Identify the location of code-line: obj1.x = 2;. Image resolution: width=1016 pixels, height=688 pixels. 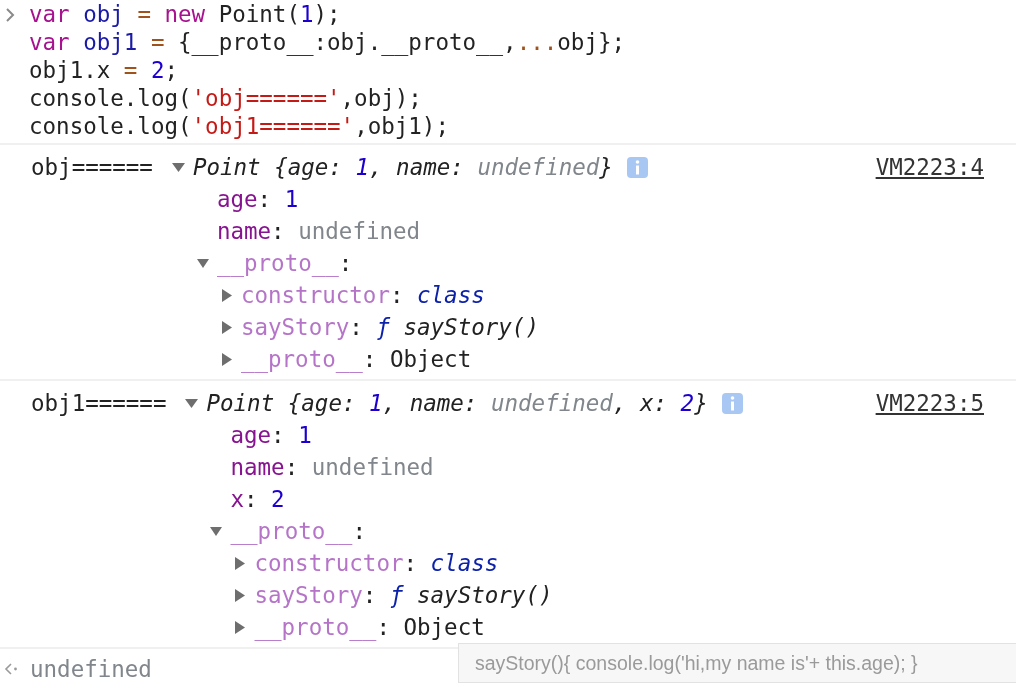
(104, 70).